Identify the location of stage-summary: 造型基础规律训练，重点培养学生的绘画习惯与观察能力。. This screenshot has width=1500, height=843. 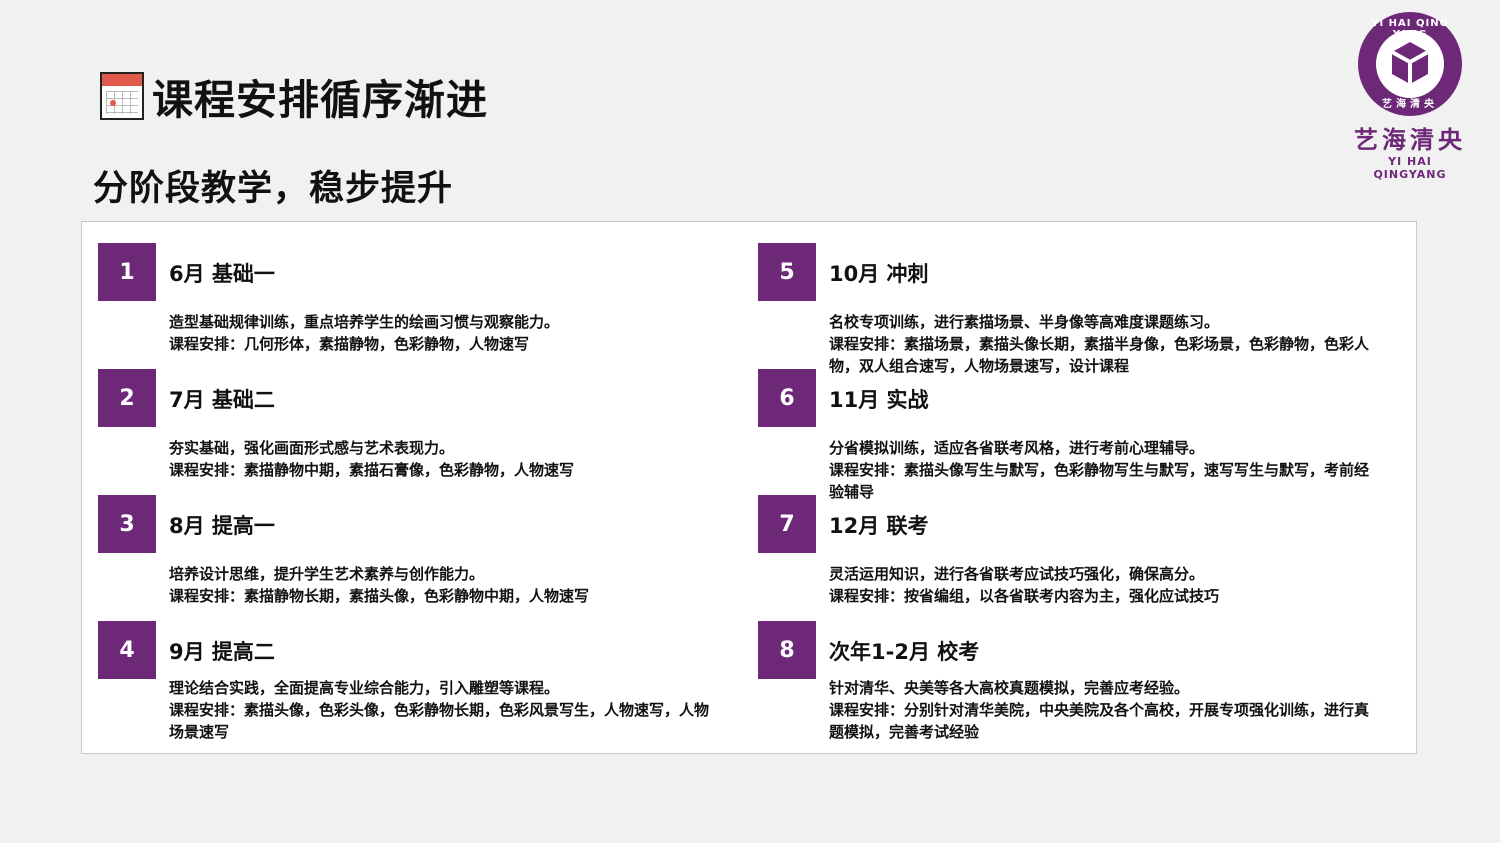
(364, 322).